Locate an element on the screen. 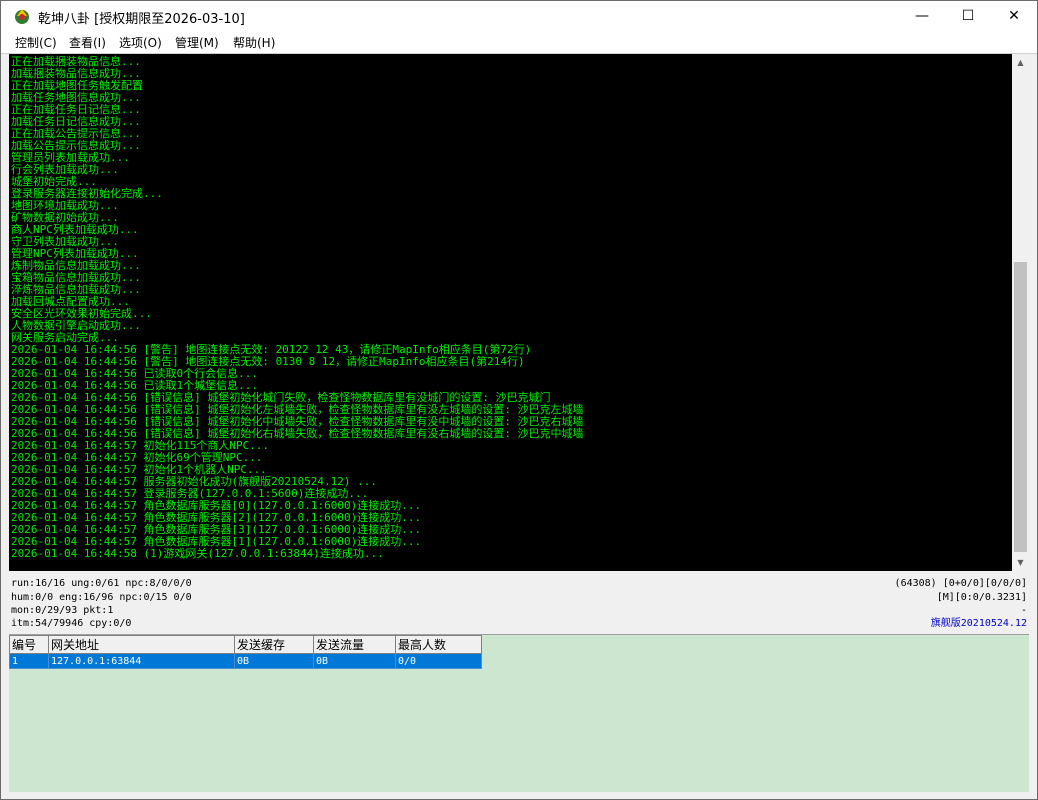  version-label: 旗舰版20210524.12 is located at coordinates (978, 623).